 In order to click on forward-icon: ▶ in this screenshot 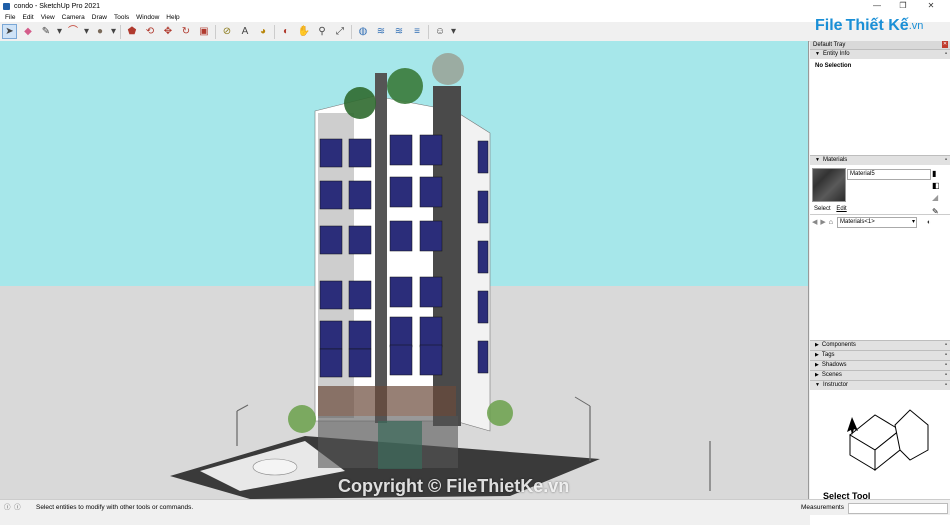, I will do `click(822, 222)`.